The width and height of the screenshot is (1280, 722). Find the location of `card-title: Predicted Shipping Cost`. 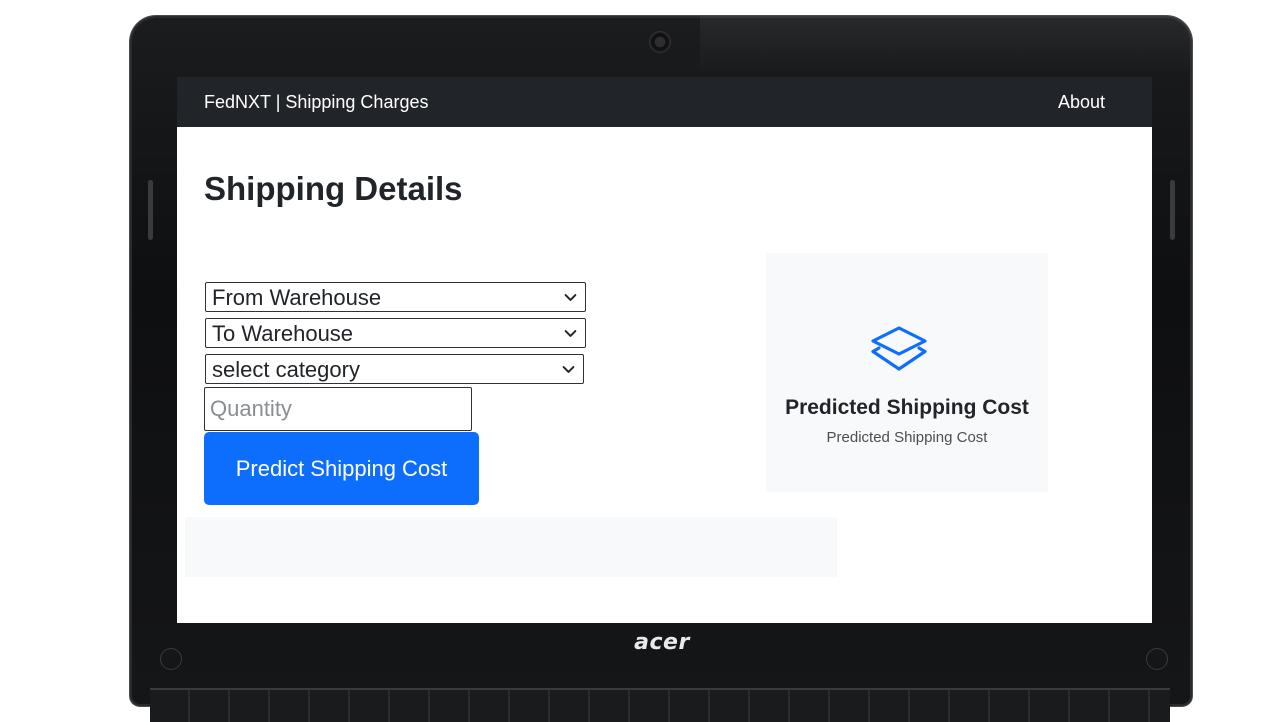

card-title: Predicted Shipping Cost is located at coordinates (907, 407).